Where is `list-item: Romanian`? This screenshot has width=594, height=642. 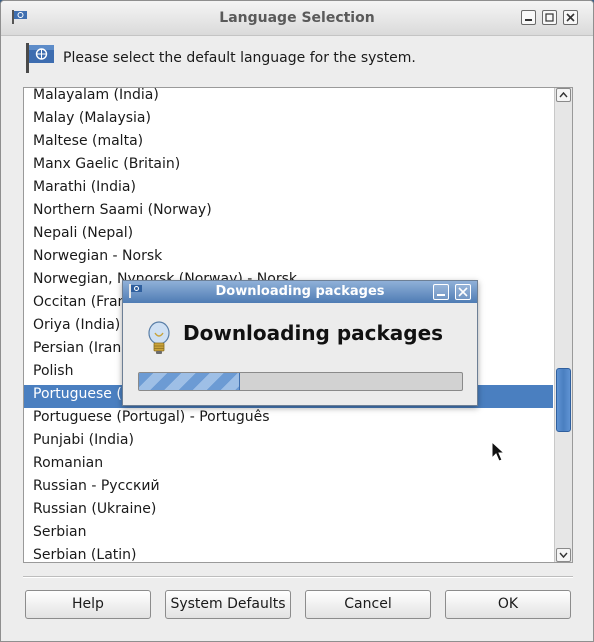
list-item: Romanian is located at coordinates (288, 465).